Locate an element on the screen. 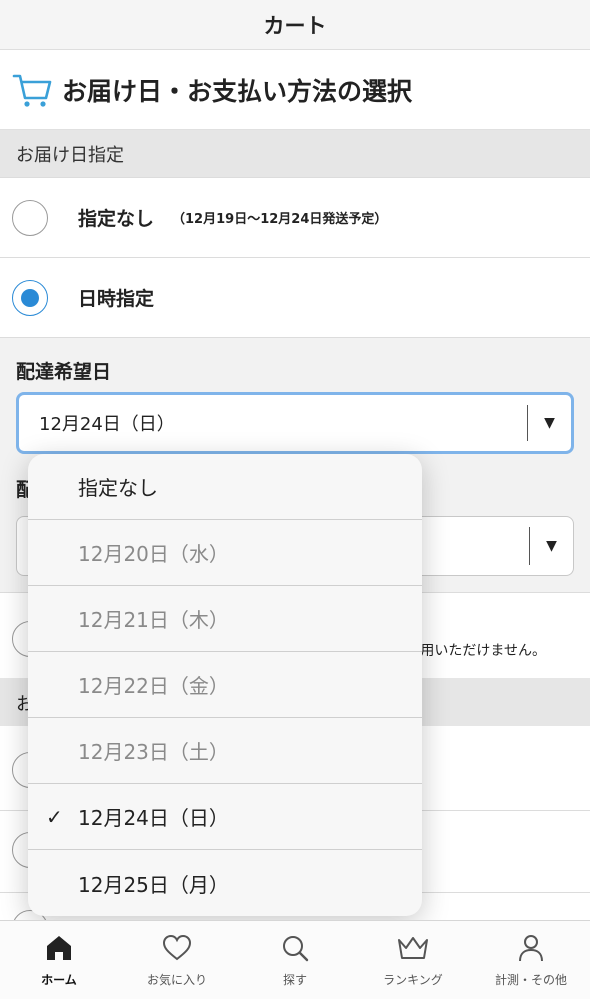  tab-home-label: ホーム is located at coordinates (59, 980).